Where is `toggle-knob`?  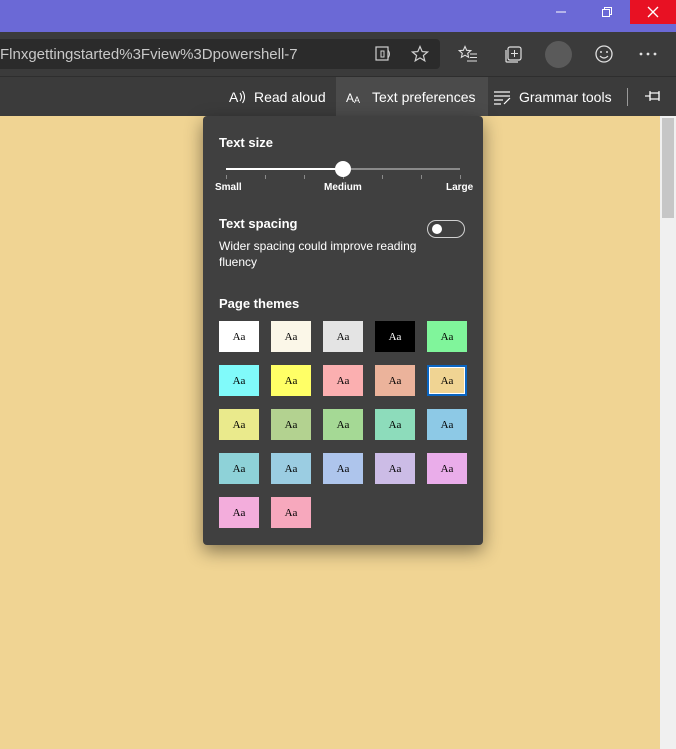 toggle-knob is located at coordinates (437, 229).